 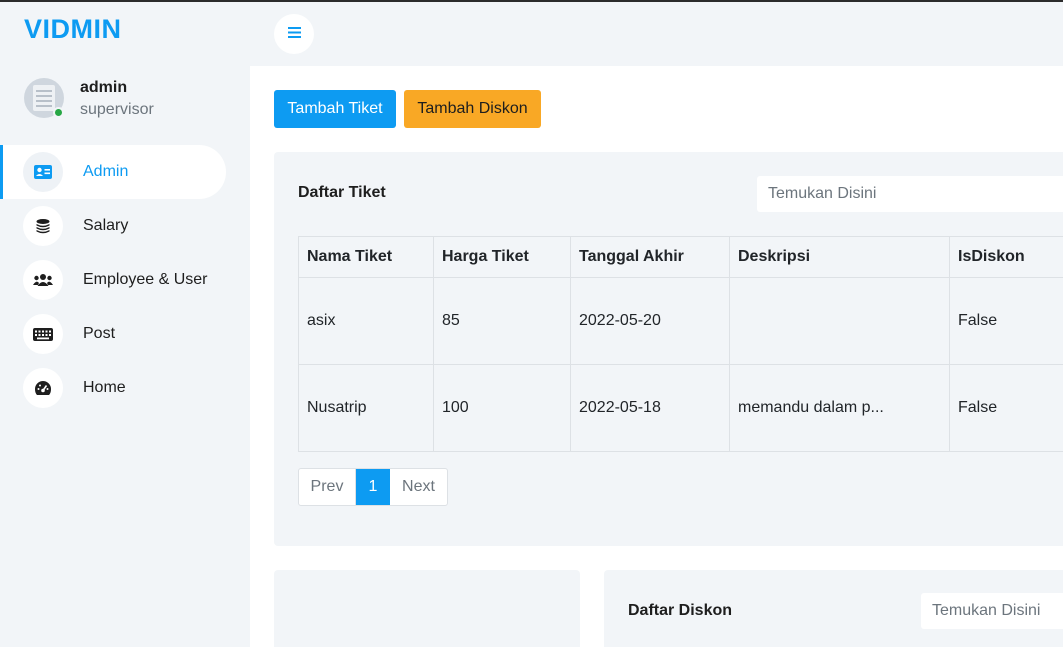 I want to click on brand-logo: VIDMIN, so click(x=73, y=29).